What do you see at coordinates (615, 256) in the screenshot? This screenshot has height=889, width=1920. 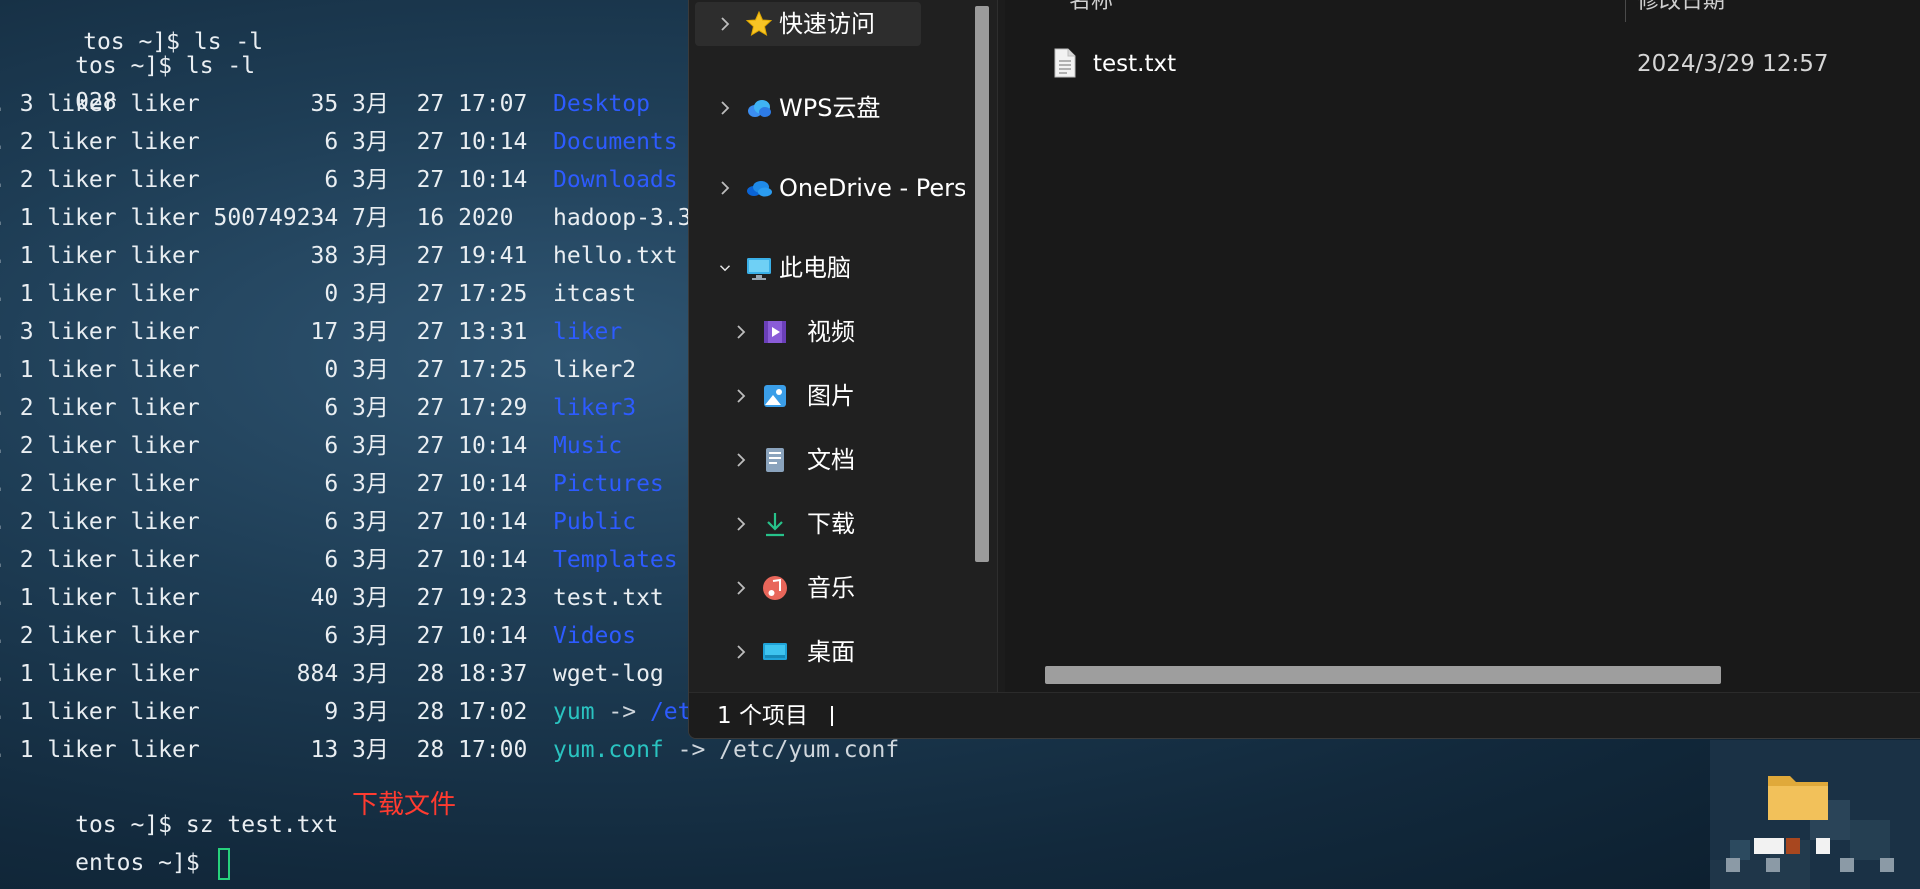 I see `listing-name: hello.txt` at bounding box center [615, 256].